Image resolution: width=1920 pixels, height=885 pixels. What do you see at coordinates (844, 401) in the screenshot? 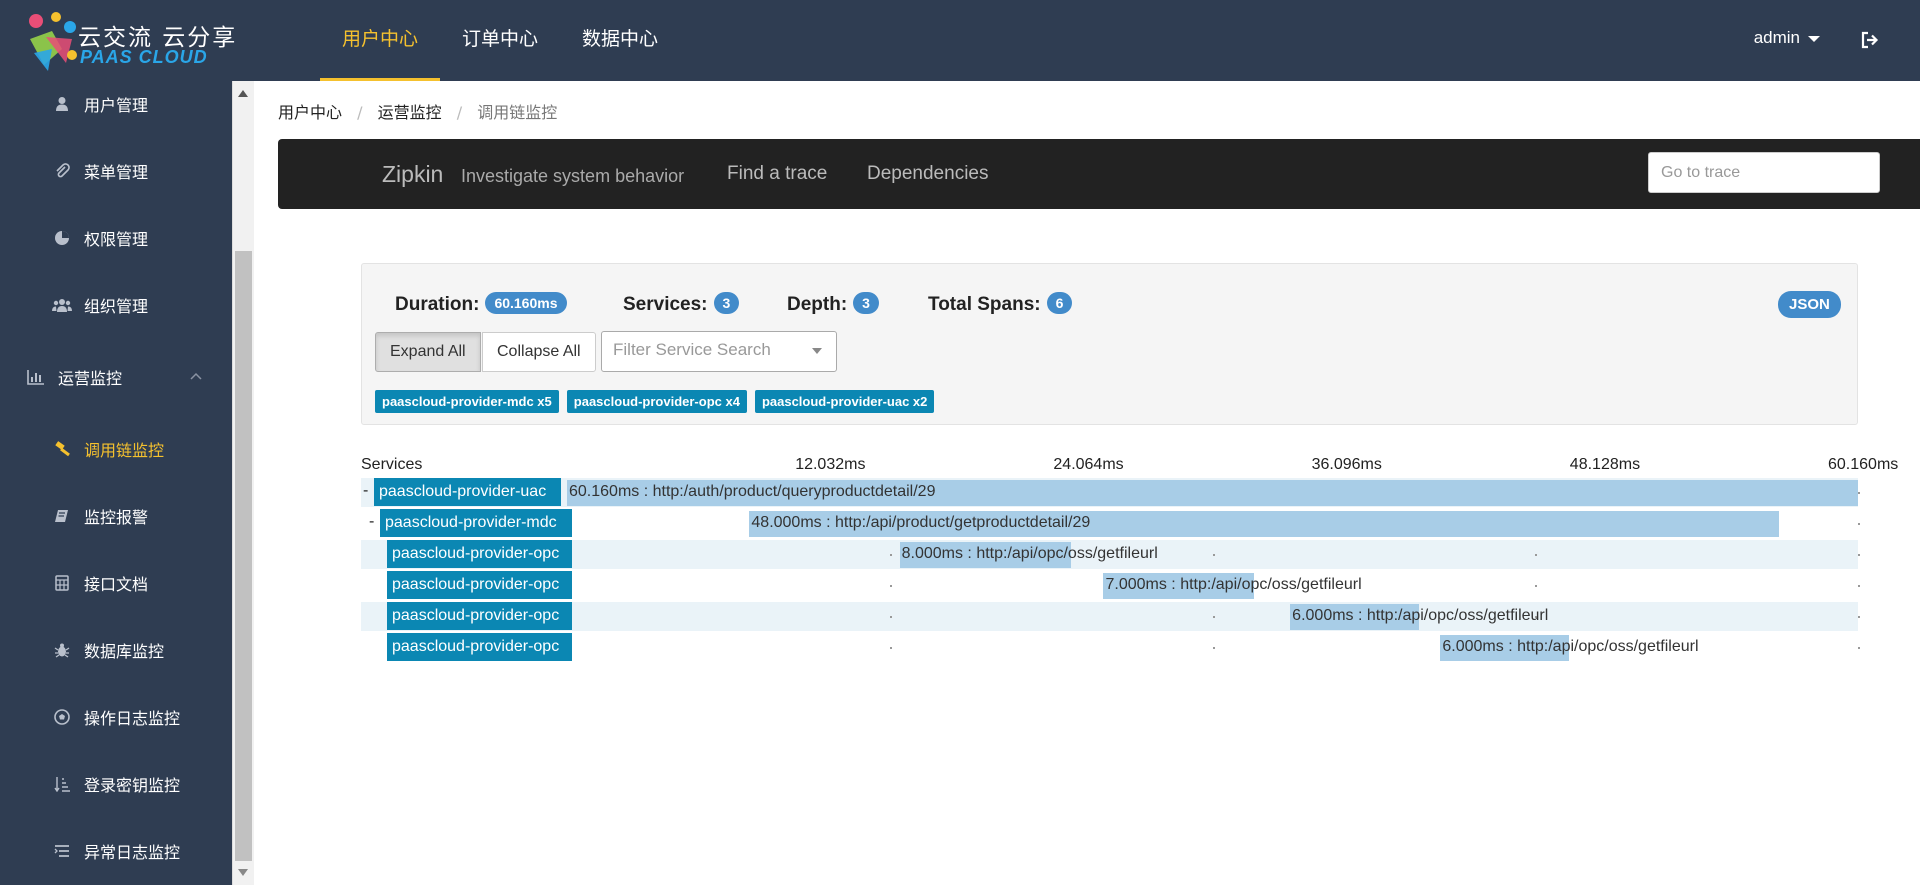
I see `service-tag-uac: paascloud-provider-uac x2` at bounding box center [844, 401].